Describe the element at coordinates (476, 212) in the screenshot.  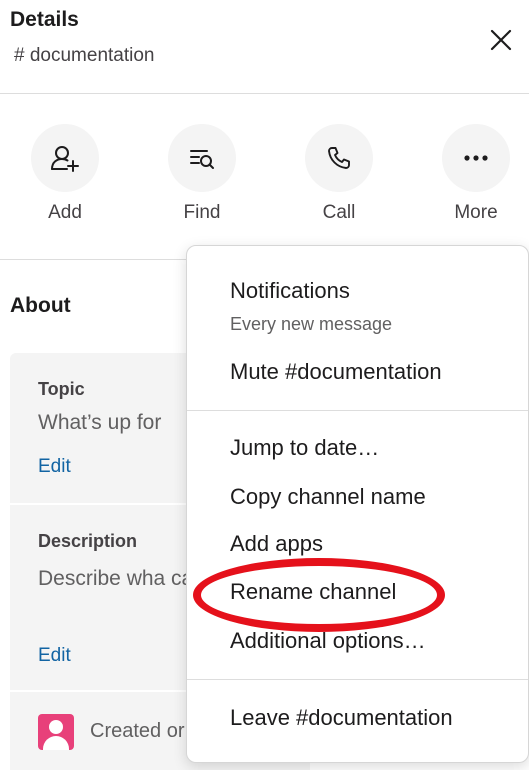
I see `more-label: More` at that location.